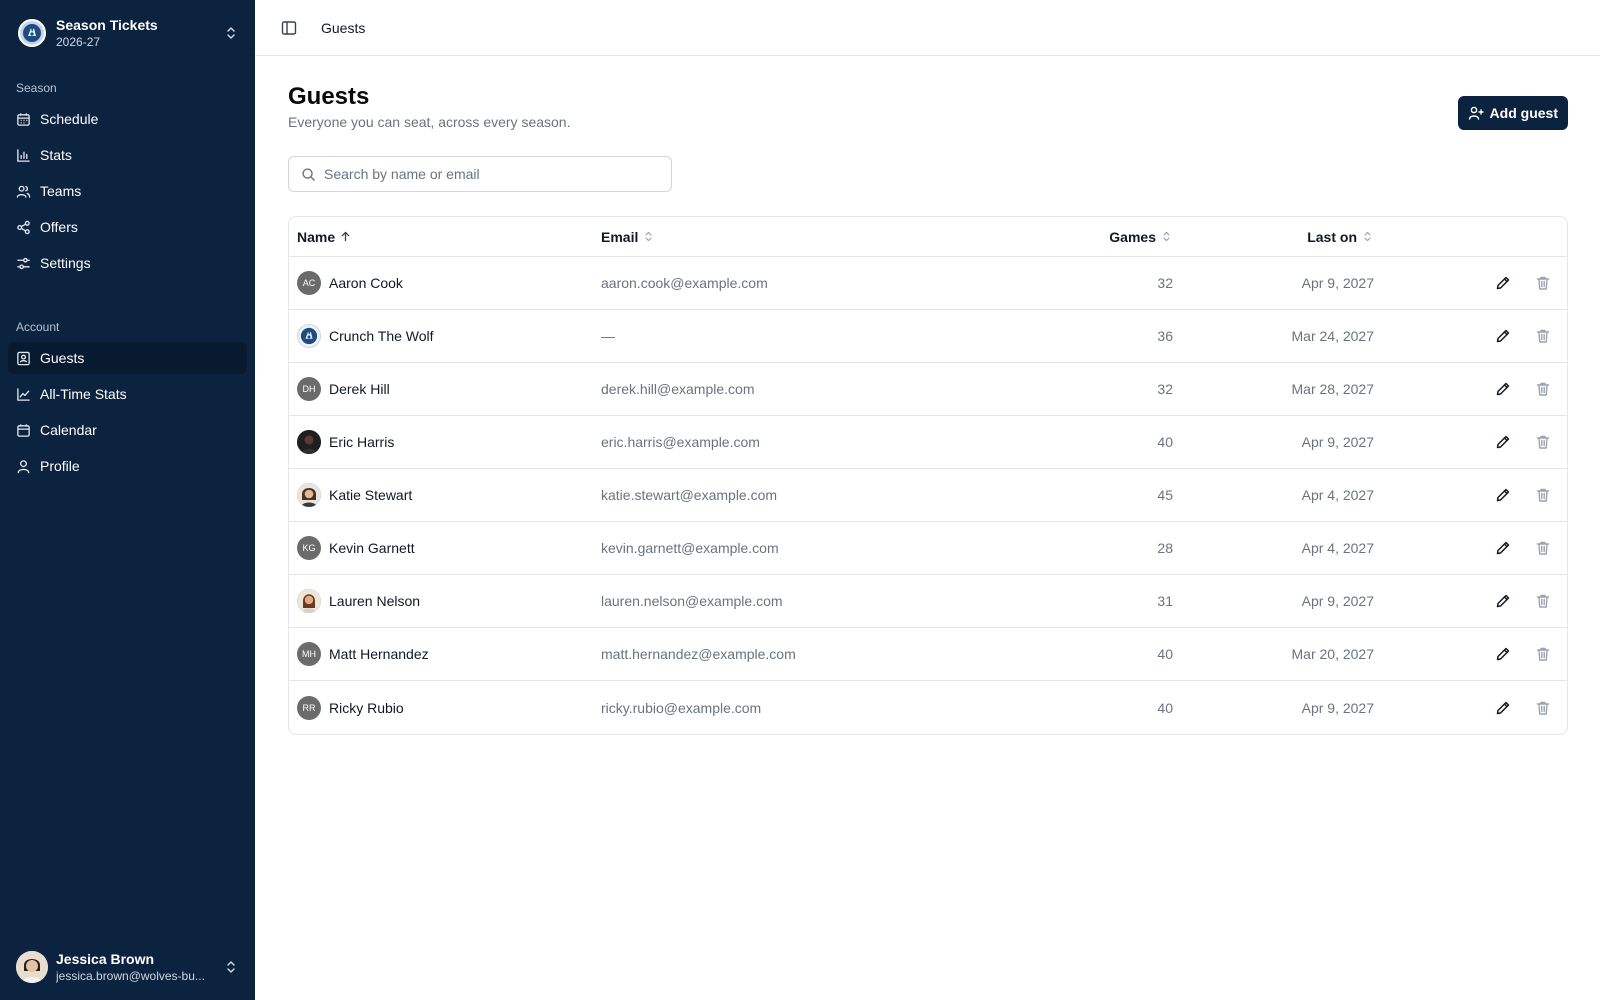 This screenshot has width=1600, height=1000. Describe the element at coordinates (60, 466) in the screenshot. I see `sidebar-item-label: Profile` at that location.